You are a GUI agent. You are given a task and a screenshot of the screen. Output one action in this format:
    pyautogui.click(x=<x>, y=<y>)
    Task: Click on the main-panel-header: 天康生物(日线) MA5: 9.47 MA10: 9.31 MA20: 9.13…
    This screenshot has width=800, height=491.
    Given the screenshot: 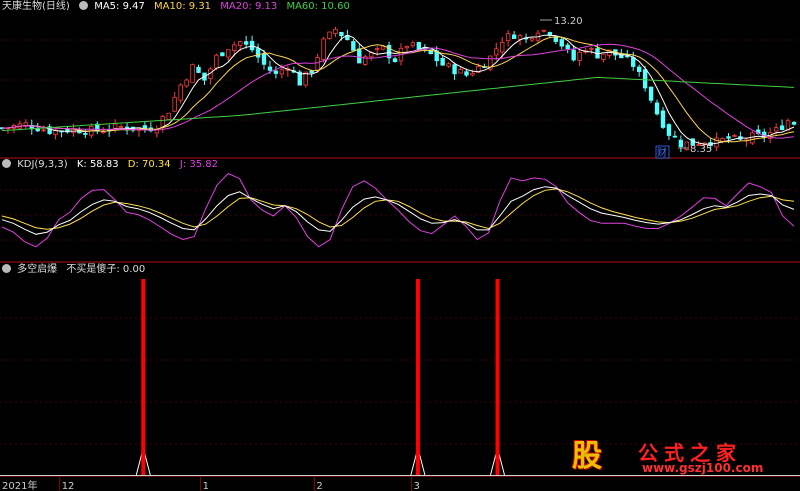 What is the action you would take?
    pyautogui.click(x=179, y=7)
    